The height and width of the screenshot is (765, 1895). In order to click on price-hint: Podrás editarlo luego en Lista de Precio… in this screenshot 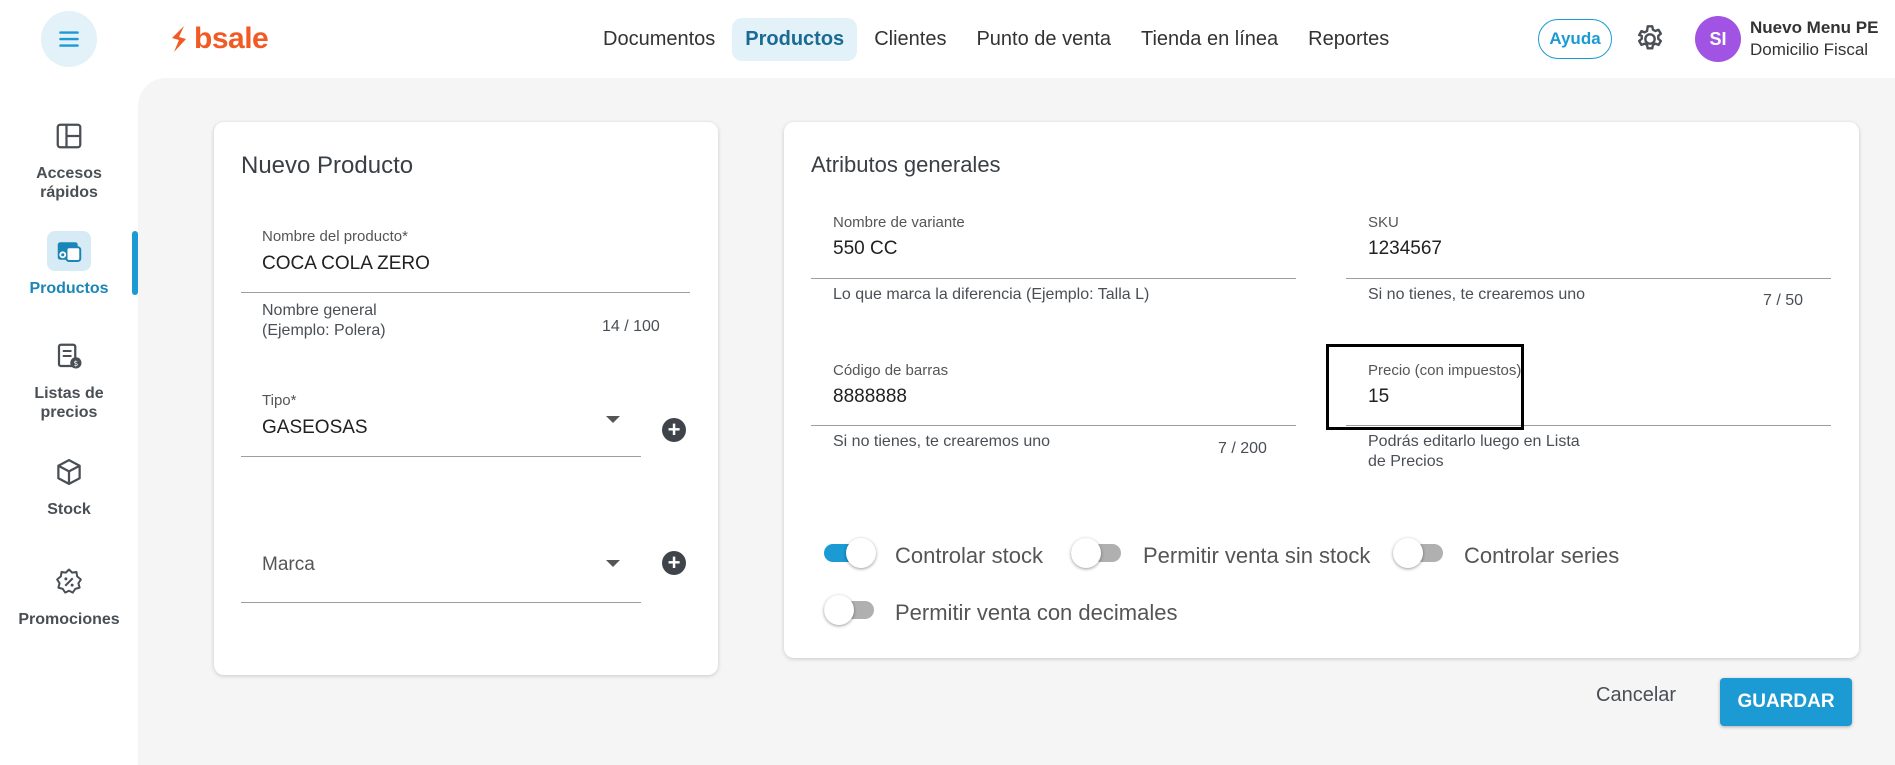, I will do `click(1474, 451)`.